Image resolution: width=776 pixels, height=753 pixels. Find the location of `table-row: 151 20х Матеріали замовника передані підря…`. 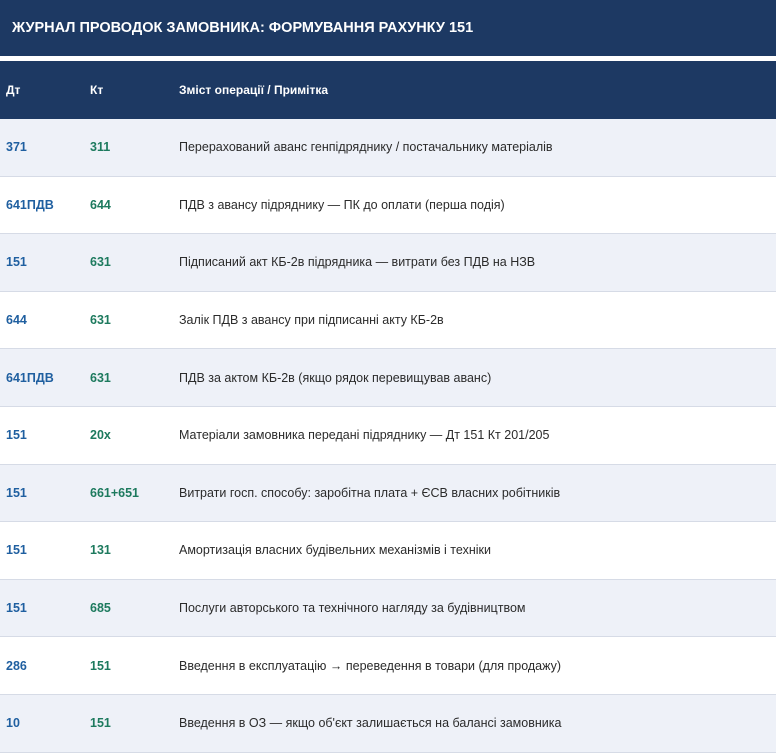

table-row: 151 20х Матеріали замовника передані підря… is located at coordinates (388, 435).